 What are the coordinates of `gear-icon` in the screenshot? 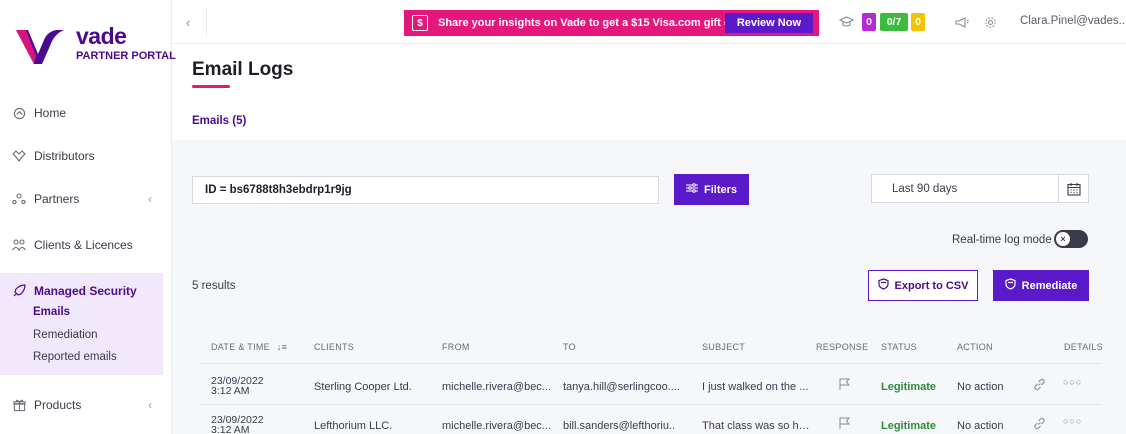 It's located at (990, 22).